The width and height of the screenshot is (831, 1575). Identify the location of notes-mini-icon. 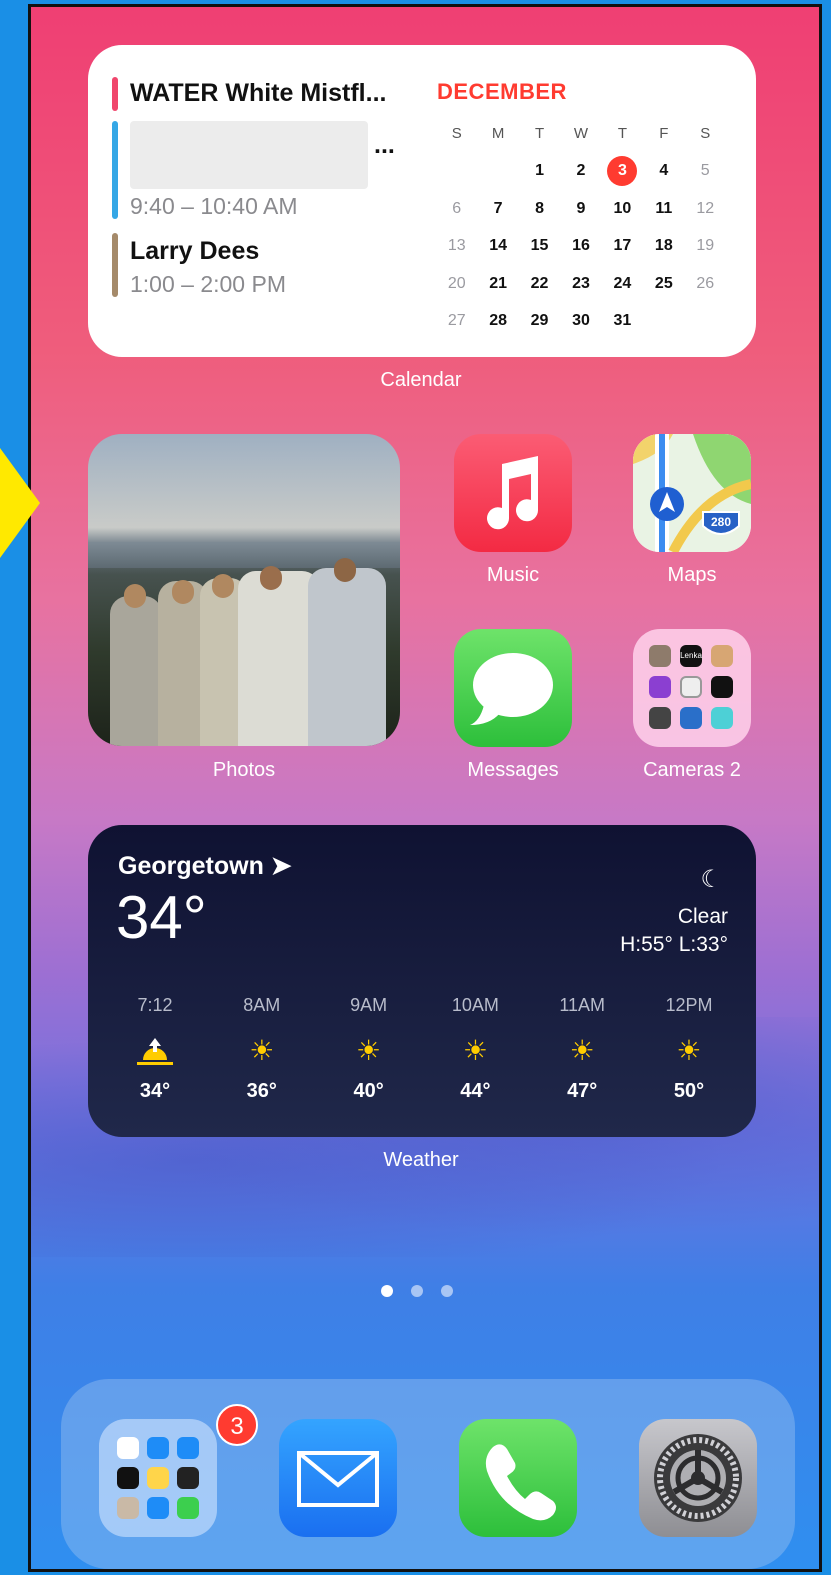
(158, 1478).